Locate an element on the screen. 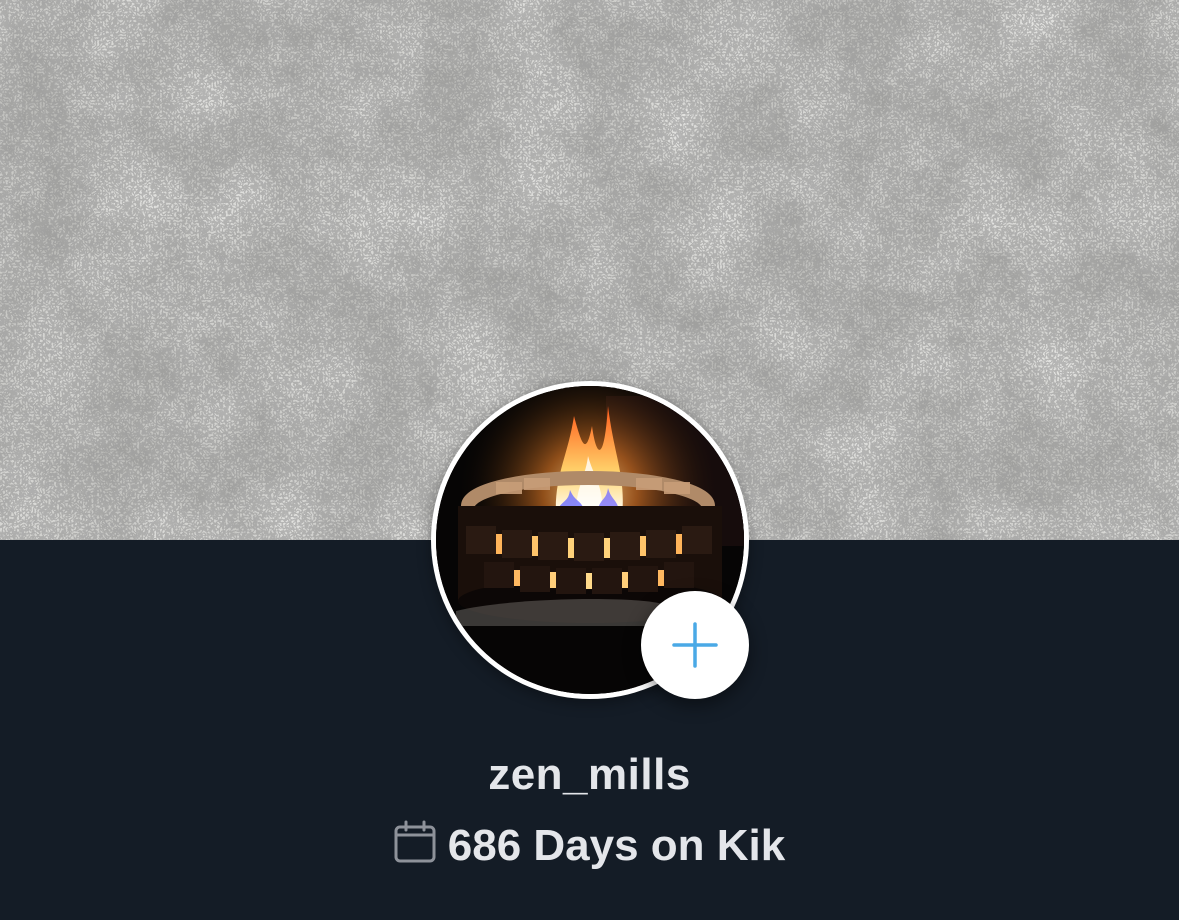  calendar-icon is located at coordinates (415, 841).